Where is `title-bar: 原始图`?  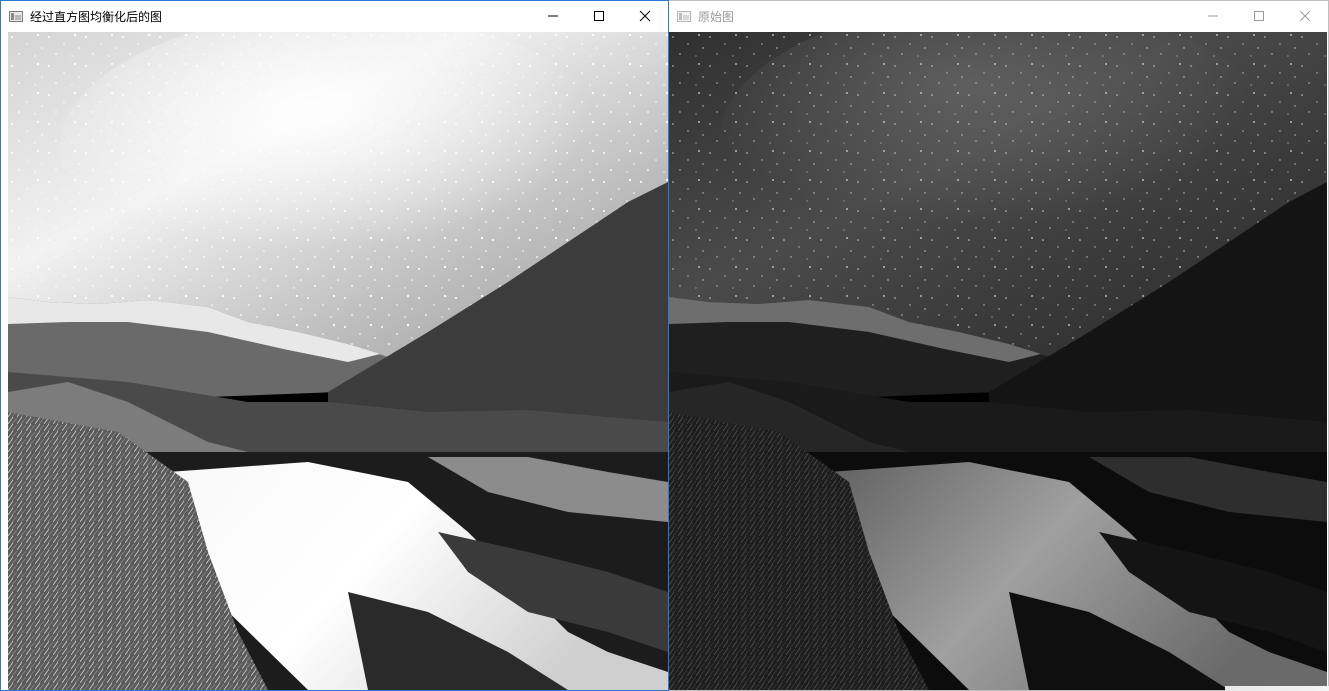 title-bar: 原始图 is located at coordinates (998, 16).